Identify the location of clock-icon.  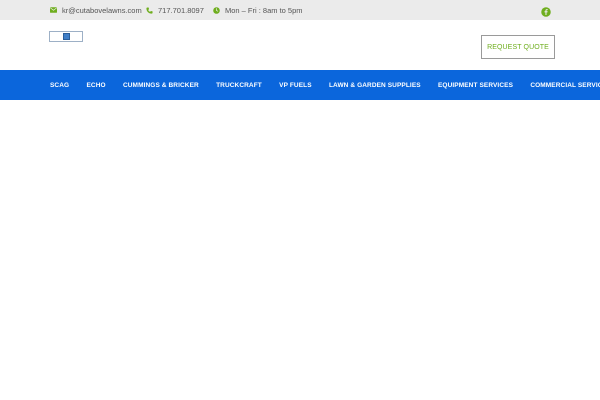
(216, 10).